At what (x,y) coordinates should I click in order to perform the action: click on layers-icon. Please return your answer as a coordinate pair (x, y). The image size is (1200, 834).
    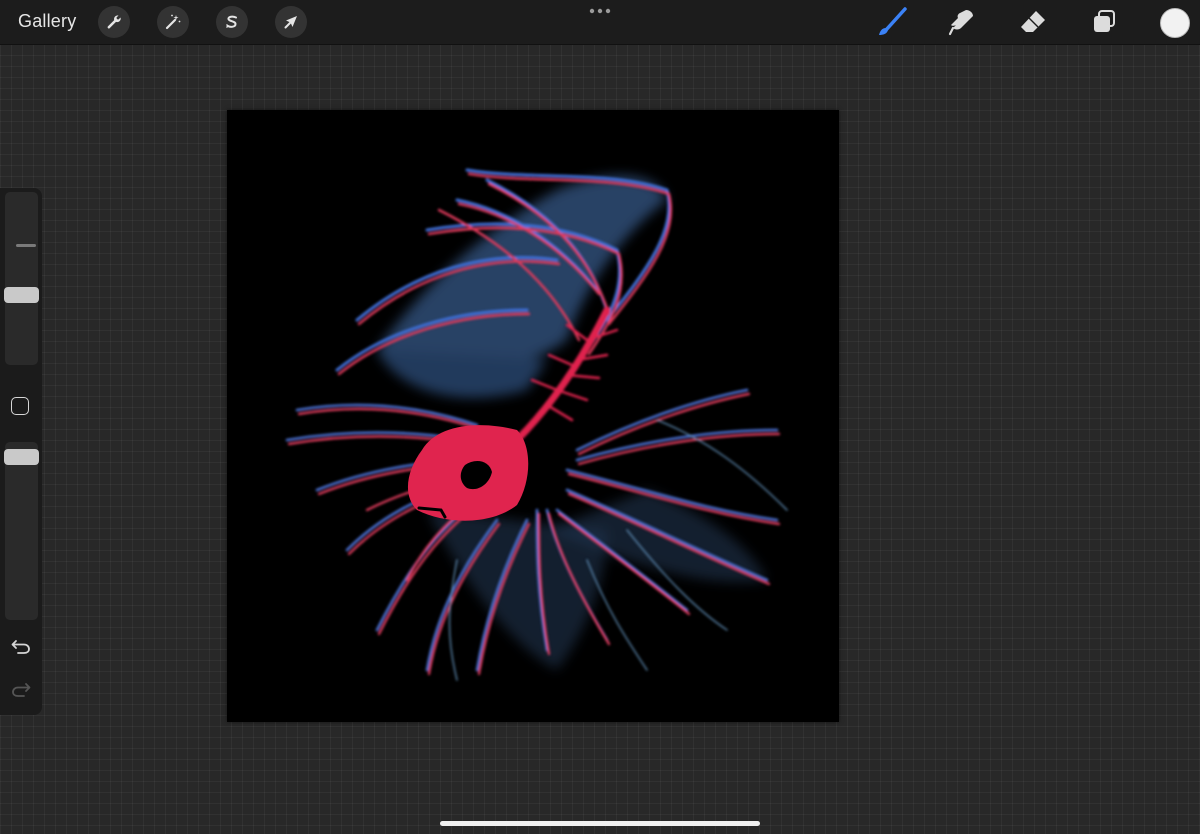
    Looking at the image, I should click on (1104, 21).